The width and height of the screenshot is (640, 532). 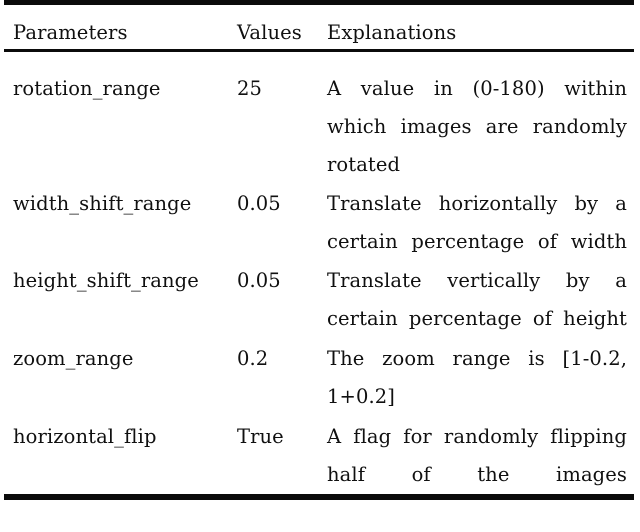 I want to click on parameter-value-cell: 0.2, so click(x=253, y=358).